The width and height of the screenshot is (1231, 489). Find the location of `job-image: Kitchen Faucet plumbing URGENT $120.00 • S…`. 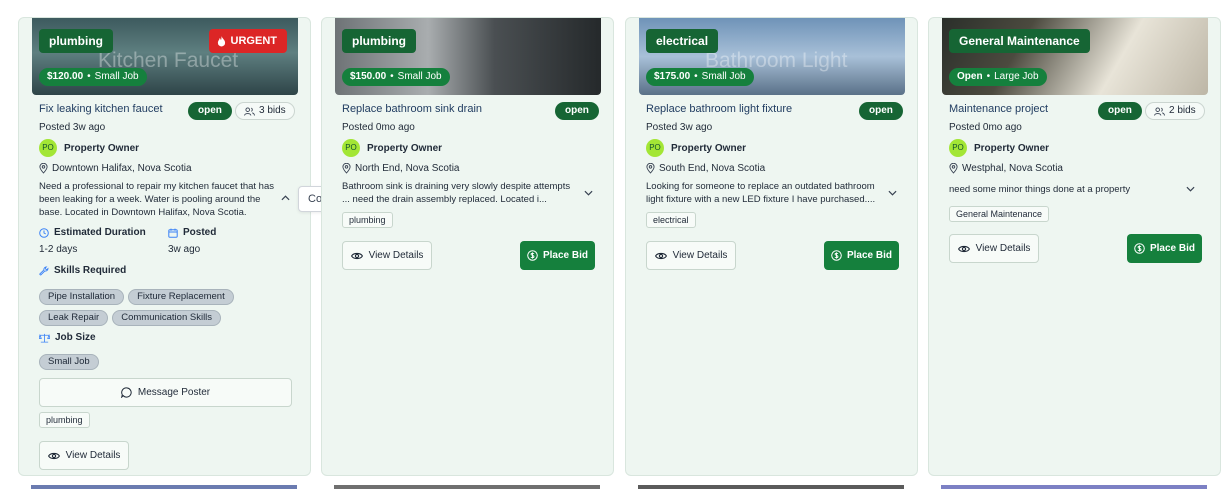

job-image: Kitchen Faucet plumbing URGENT $120.00 • S… is located at coordinates (165, 56).